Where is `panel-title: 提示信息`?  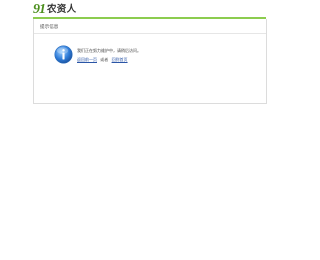
panel-title: 提示信息 is located at coordinates (49, 27).